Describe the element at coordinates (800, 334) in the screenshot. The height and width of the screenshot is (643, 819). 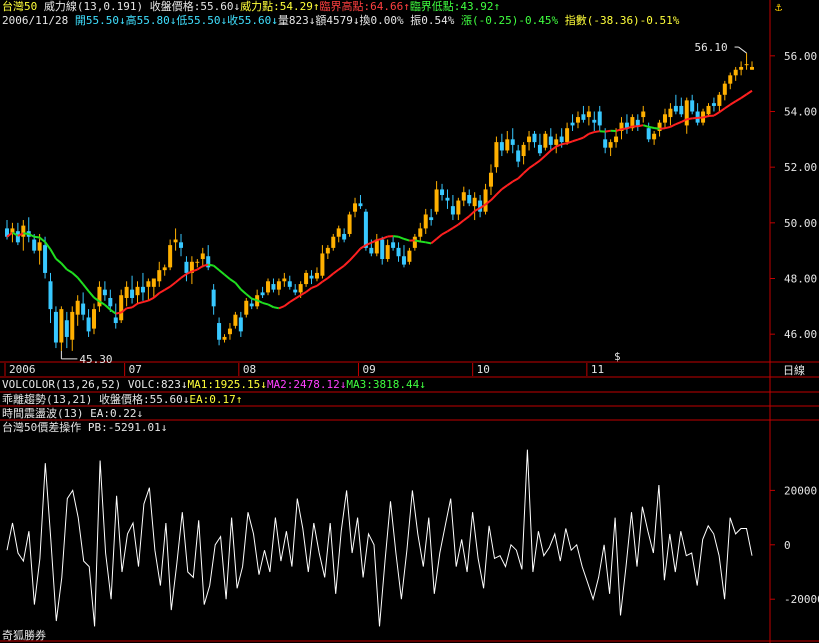
I see `price-tick-label: 46.00` at that location.